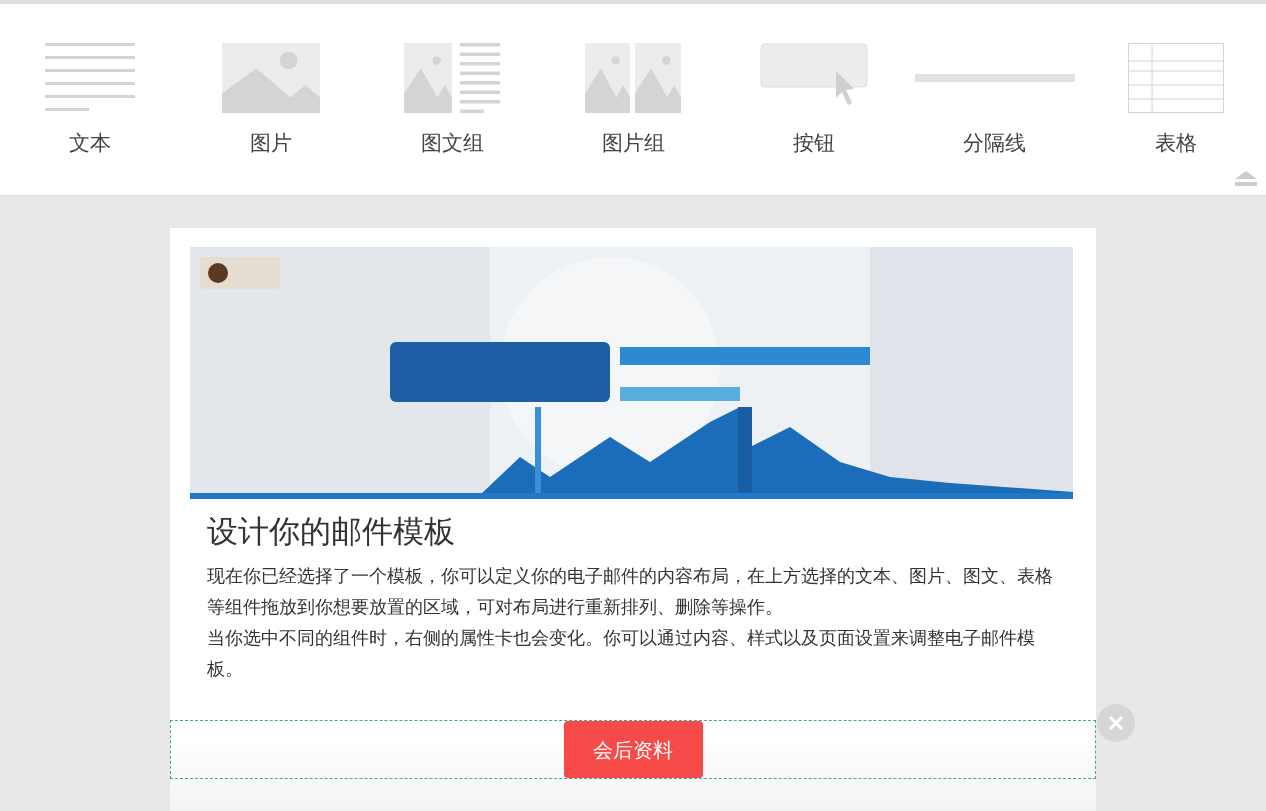 The image size is (1266, 811). Describe the element at coordinates (271, 78) in the screenshot. I see `image-icon` at that location.